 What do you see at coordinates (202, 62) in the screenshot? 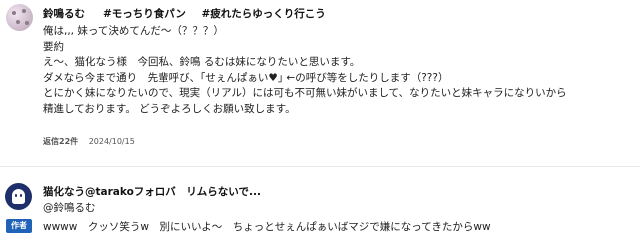
I see `comment-line: え〜、猫化なう様 今回私、鈴鳴 るむは妹になりたいと思います。` at bounding box center [202, 62].